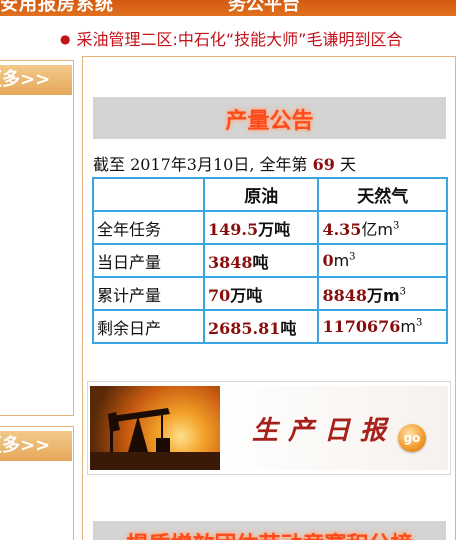  I want to click on pumpjack-icon, so click(155, 439).